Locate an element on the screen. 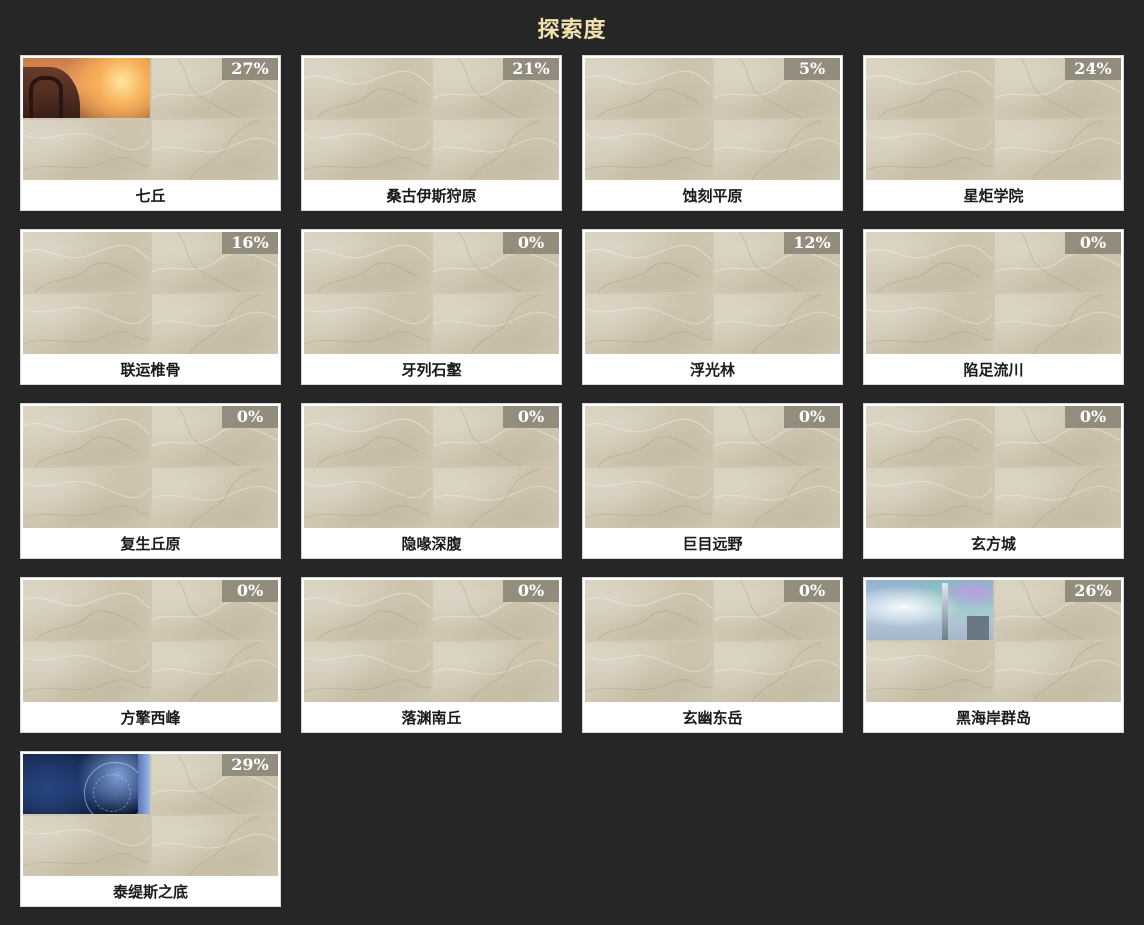 The width and height of the screenshot is (1144, 925). region-card: 24% 星炬学院 is located at coordinates (993, 133).